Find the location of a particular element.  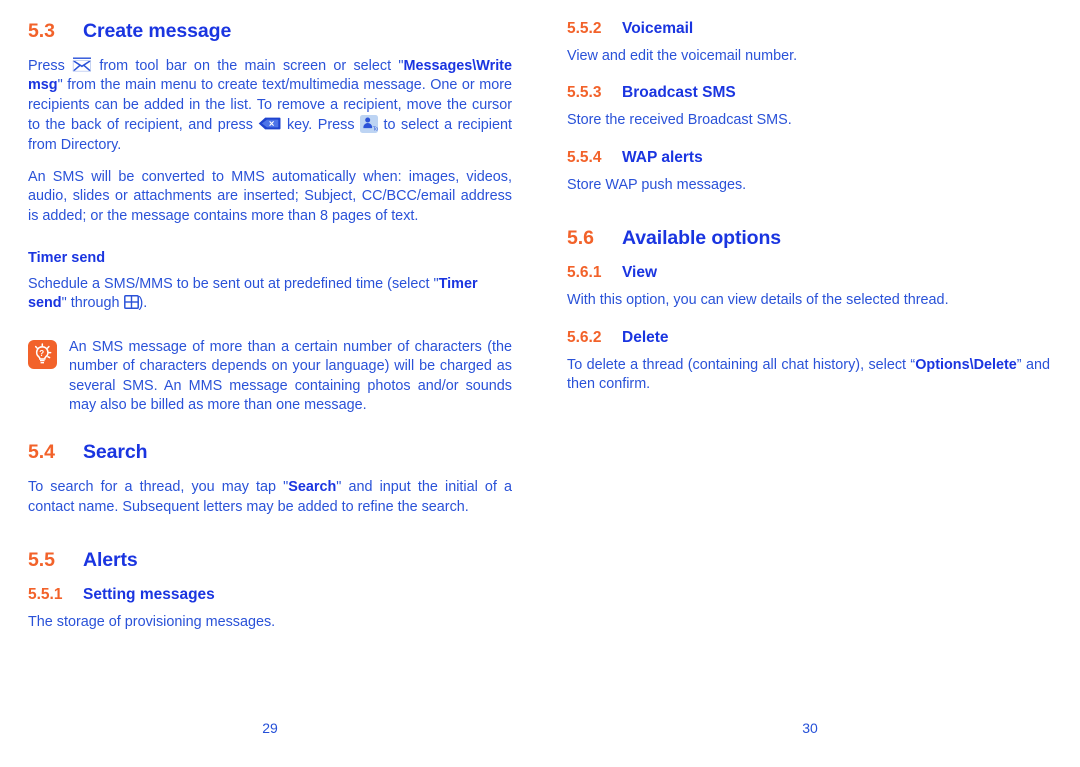

broadcast-sms-paragraph: Store the received Broadcast SMS. is located at coordinates (679, 120).